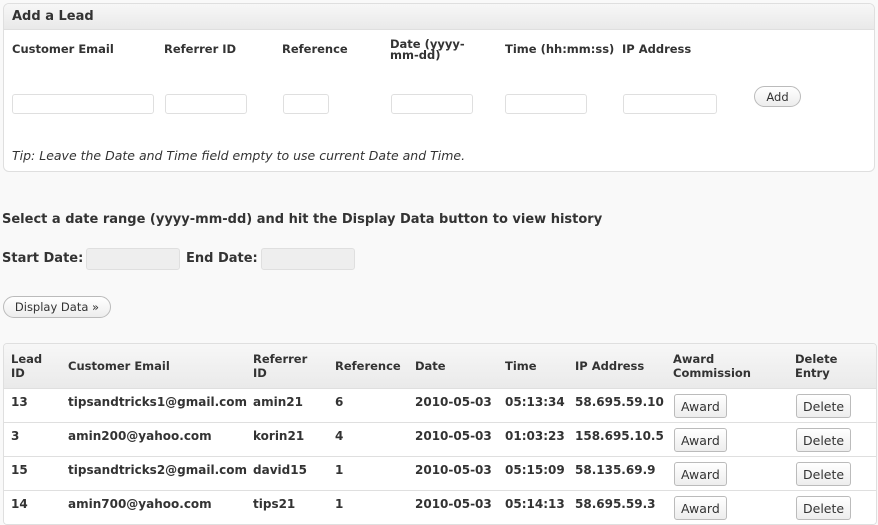  I want to click on date-label: Date (yyyy-mm-dd), so click(427, 49).